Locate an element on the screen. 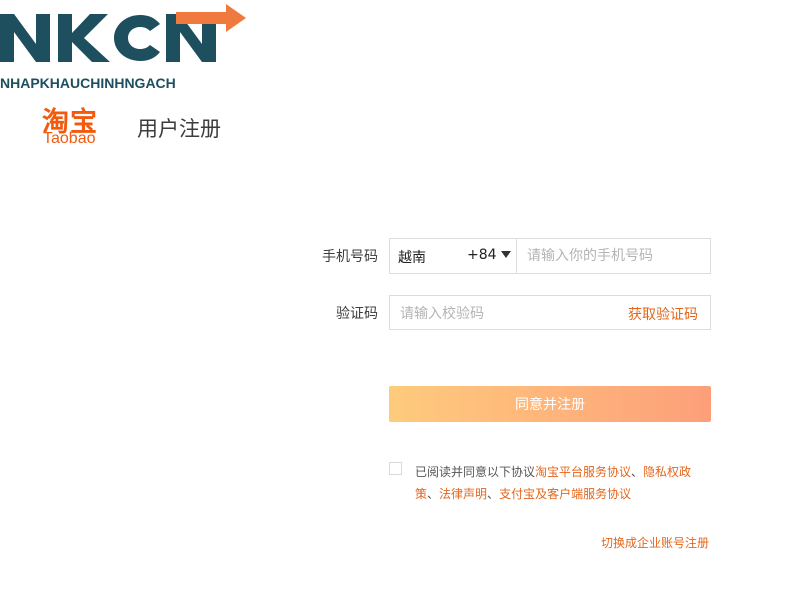 The image size is (800, 600). phone-input is located at coordinates (617, 256).